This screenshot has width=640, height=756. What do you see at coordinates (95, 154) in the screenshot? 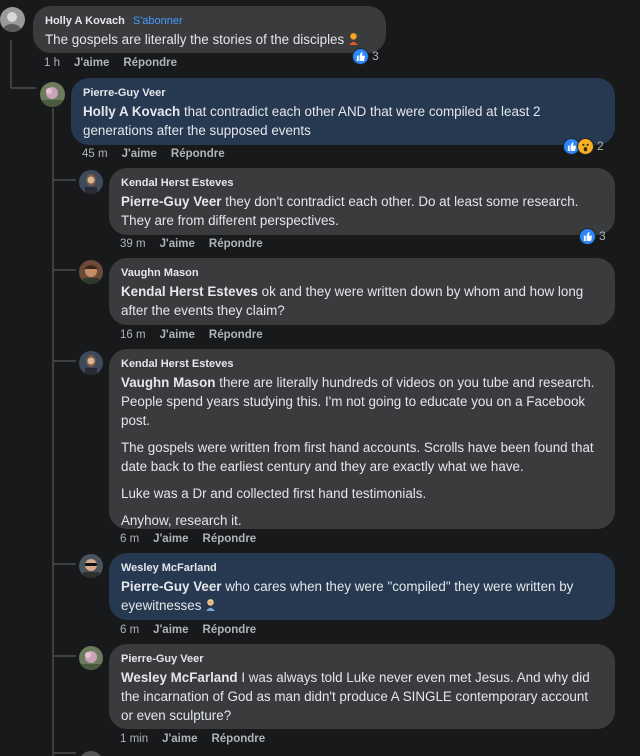
I see `comment-time: 45 m` at bounding box center [95, 154].